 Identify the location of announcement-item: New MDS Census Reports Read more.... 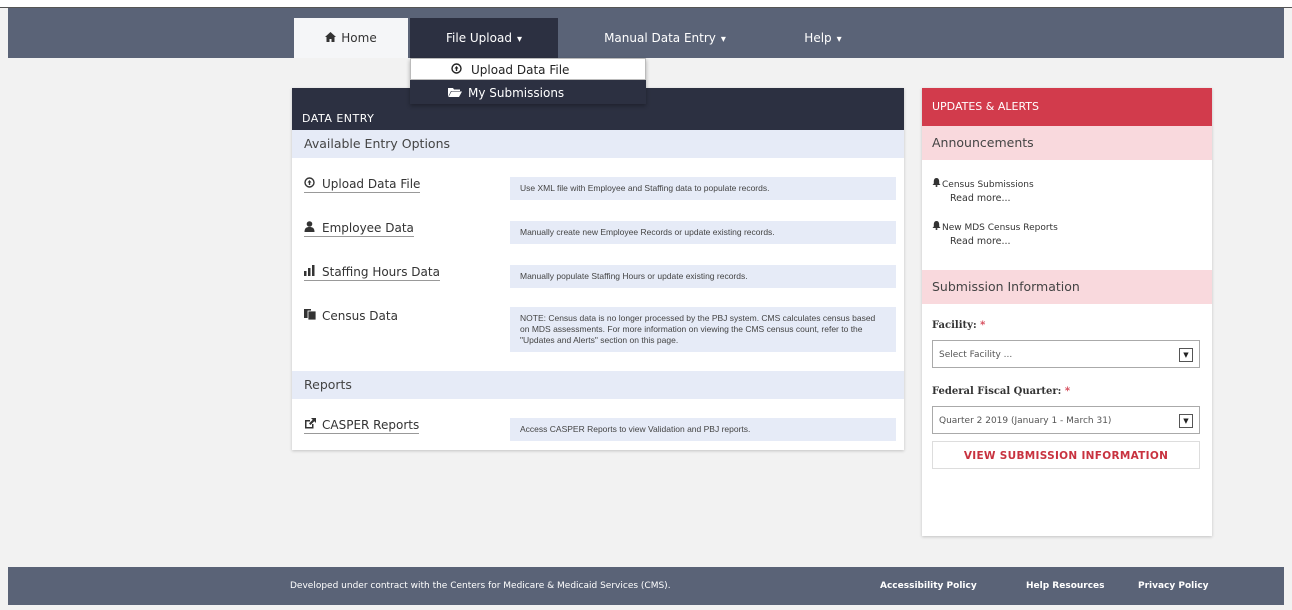
(1067, 234).